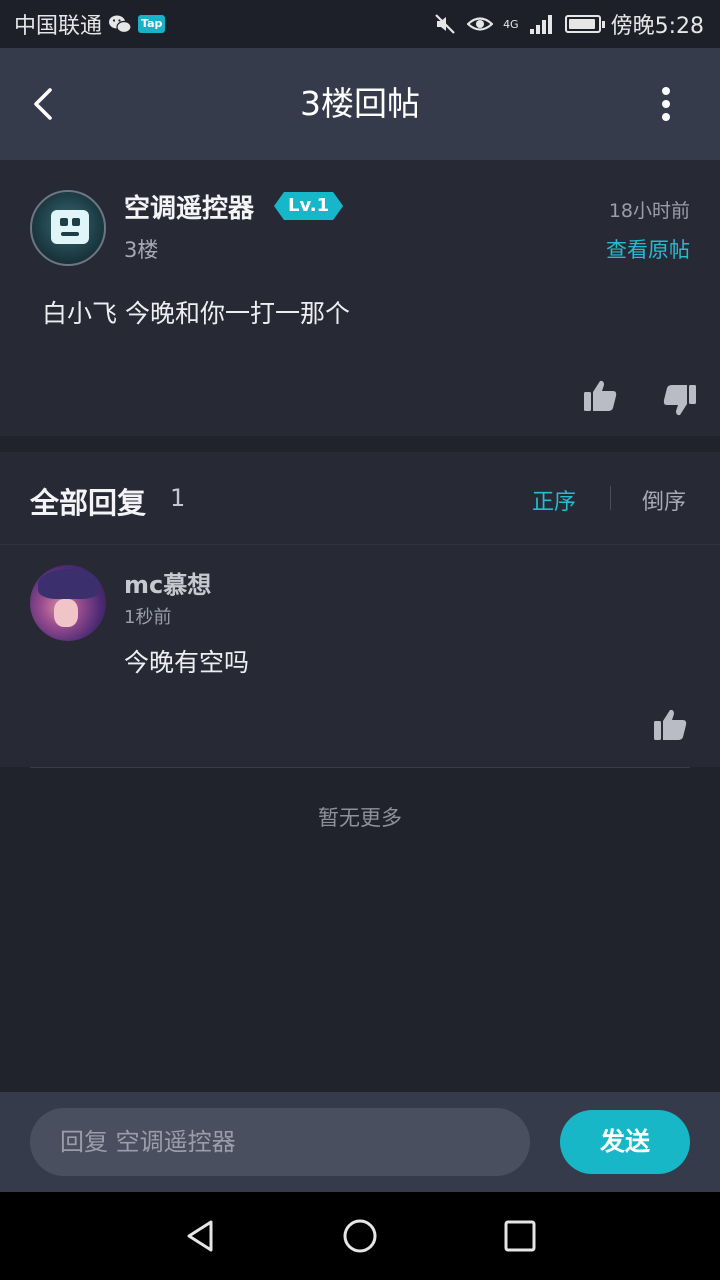 The width and height of the screenshot is (720, 1280). I want to click on nav-back-icon, so click(201, 1236).